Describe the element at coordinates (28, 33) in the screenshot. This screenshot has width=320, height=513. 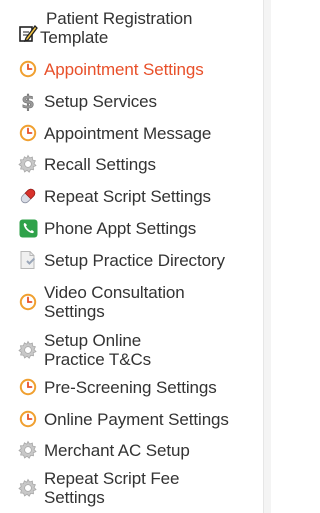
I see `edit-icon` at that location.